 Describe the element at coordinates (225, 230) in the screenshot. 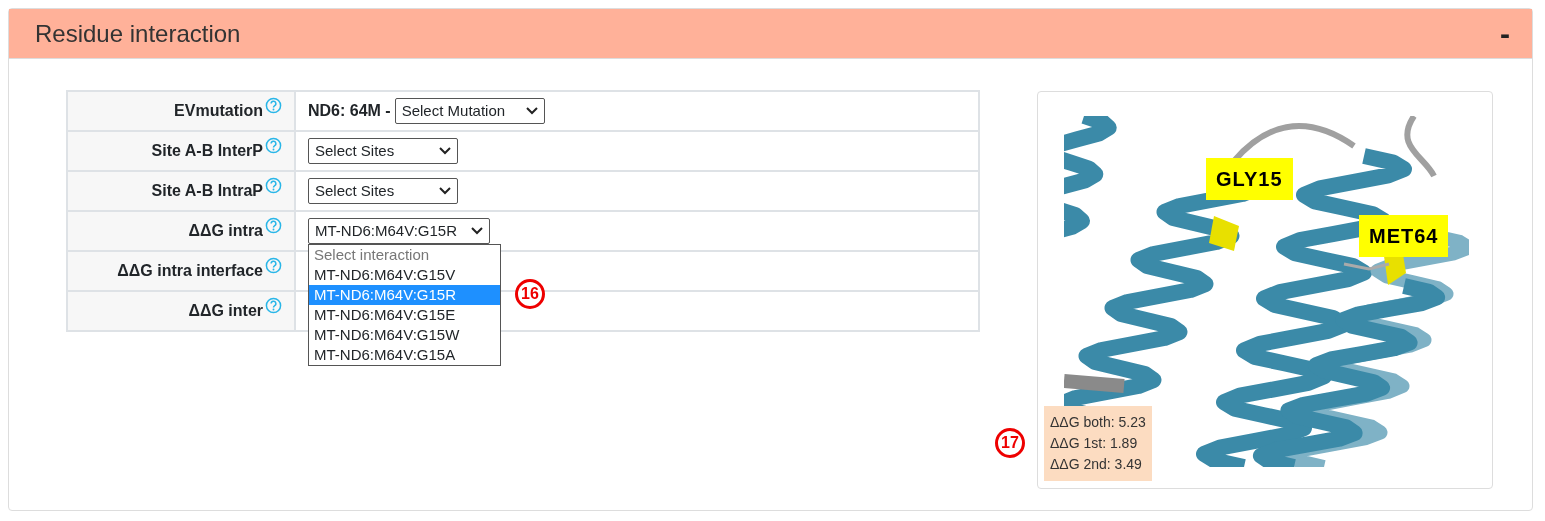

I see `field-label: ΔΔG intra` at that location.